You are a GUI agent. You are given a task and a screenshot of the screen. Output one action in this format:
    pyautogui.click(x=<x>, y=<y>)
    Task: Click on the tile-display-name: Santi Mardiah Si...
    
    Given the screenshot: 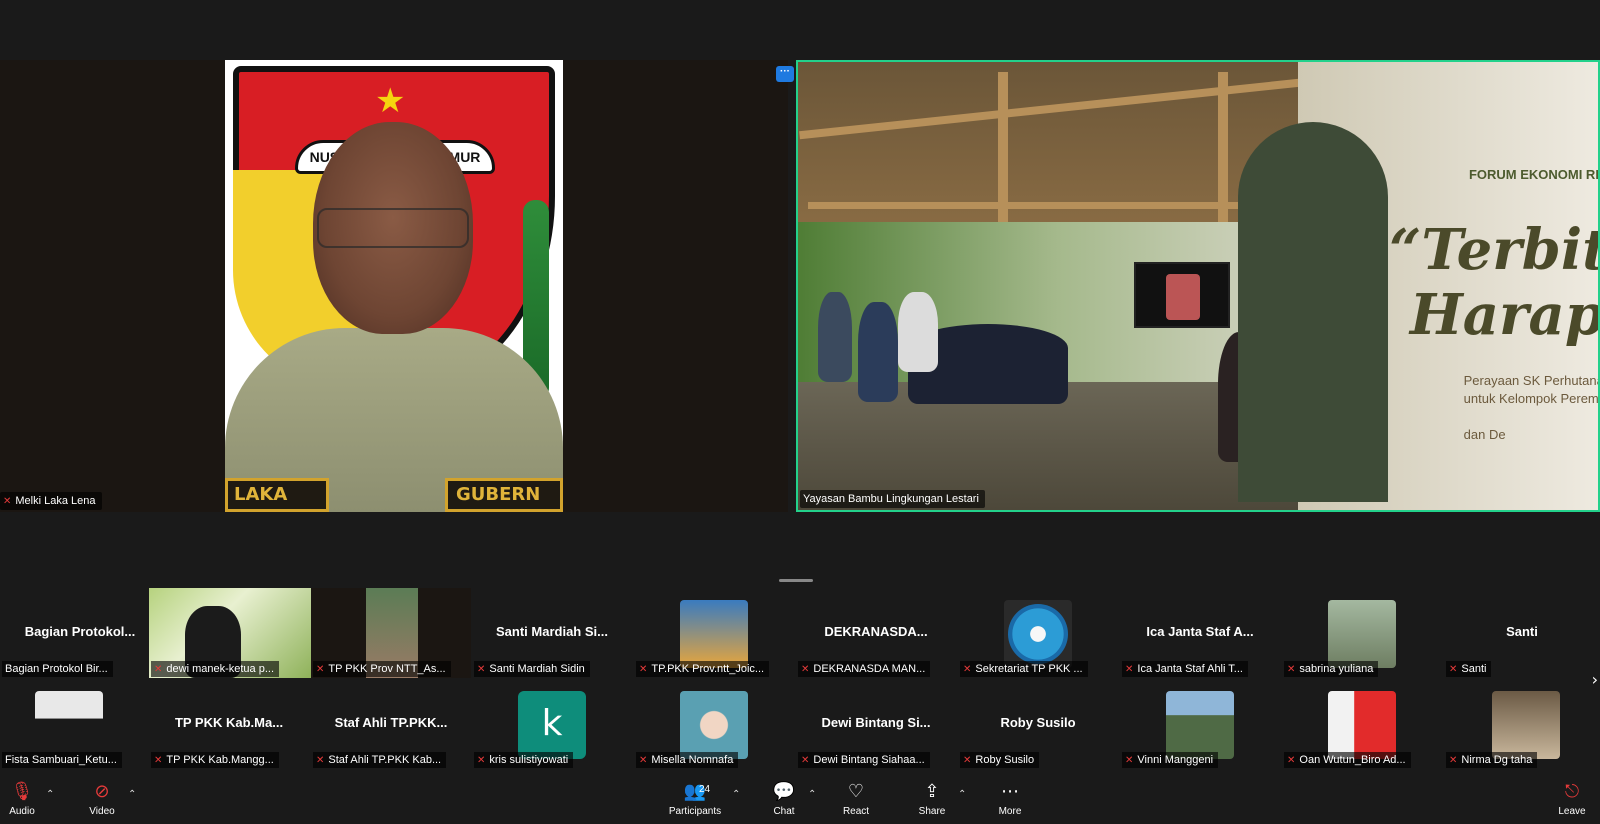 What is the action you would take?
    pyautogui.click(x=552, y=631)
    